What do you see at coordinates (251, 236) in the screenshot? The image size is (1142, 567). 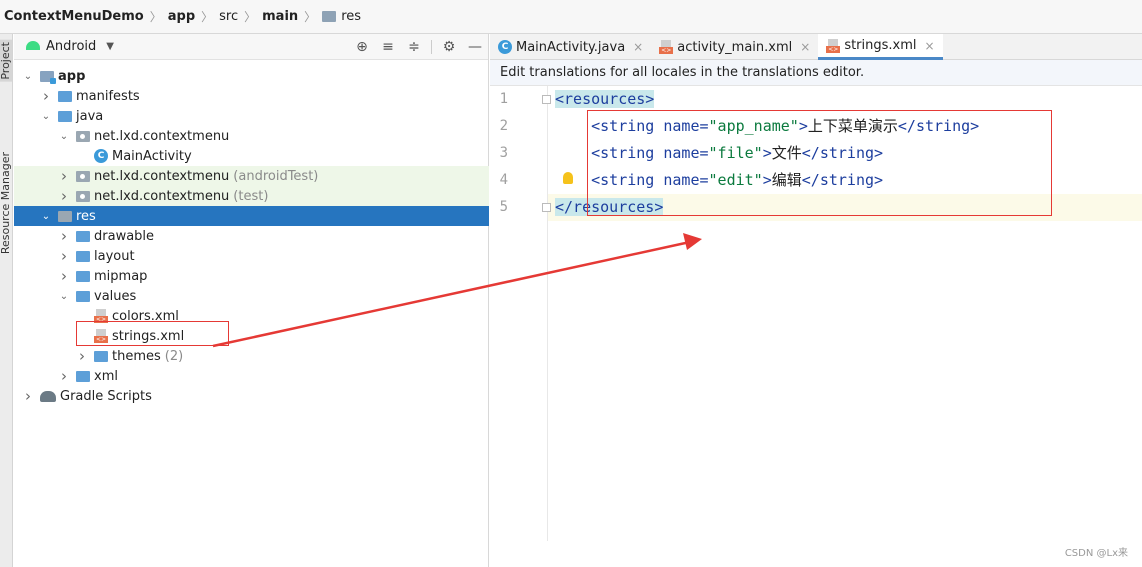 I see `tree-item: › drawable` at bounding box center [251, 236].